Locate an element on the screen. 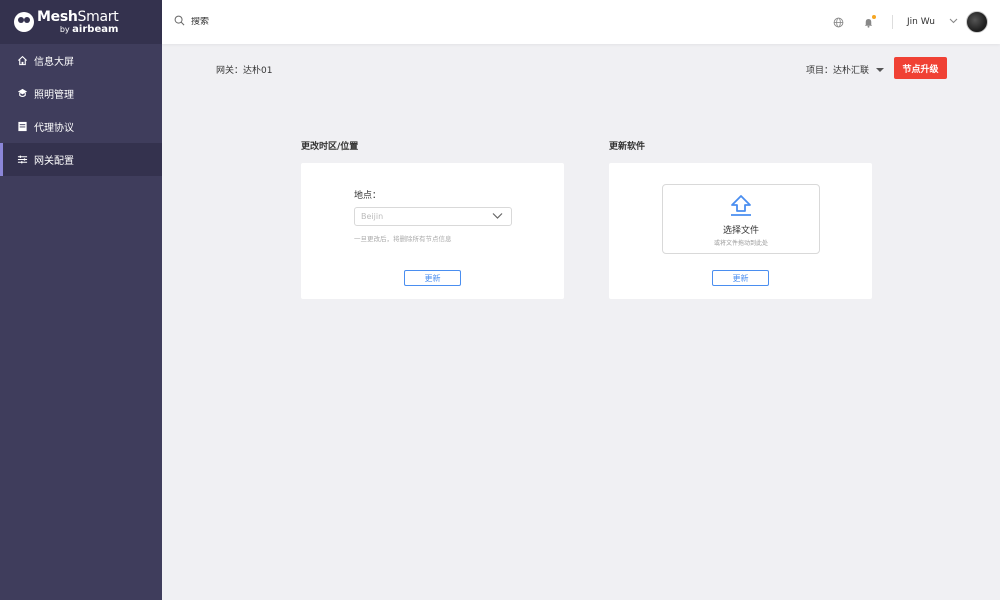  caret-down-icon is located at coordinates (880, 69).